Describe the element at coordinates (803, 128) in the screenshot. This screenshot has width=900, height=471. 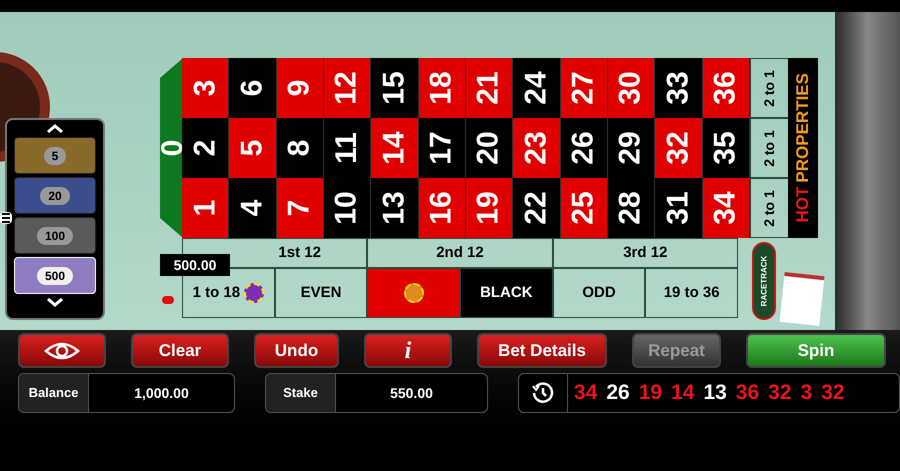
I see `banner-word: PROPERTIES` at that location.